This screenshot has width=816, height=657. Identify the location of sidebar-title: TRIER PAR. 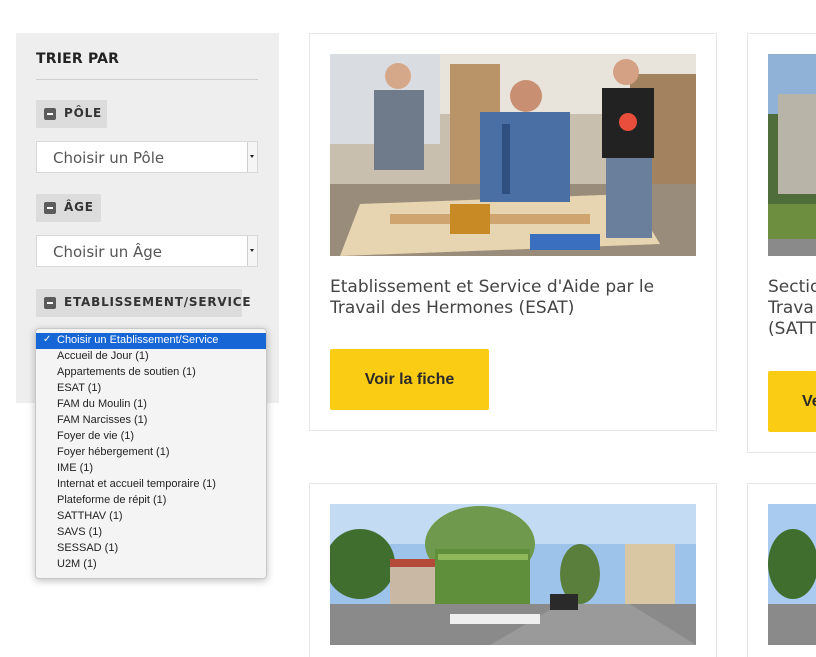
(78, 59).